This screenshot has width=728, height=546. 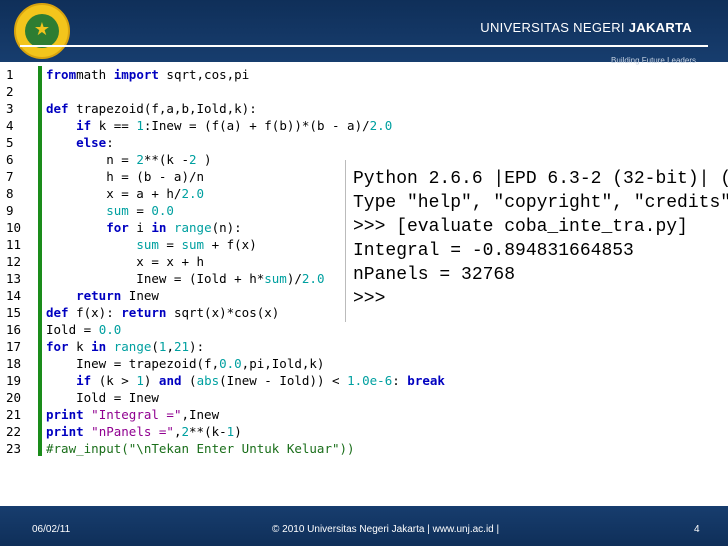 What do you see at coordinates (61, 74) in the screenshot?
I see `code-token: from` at bounding box center [61, 74].